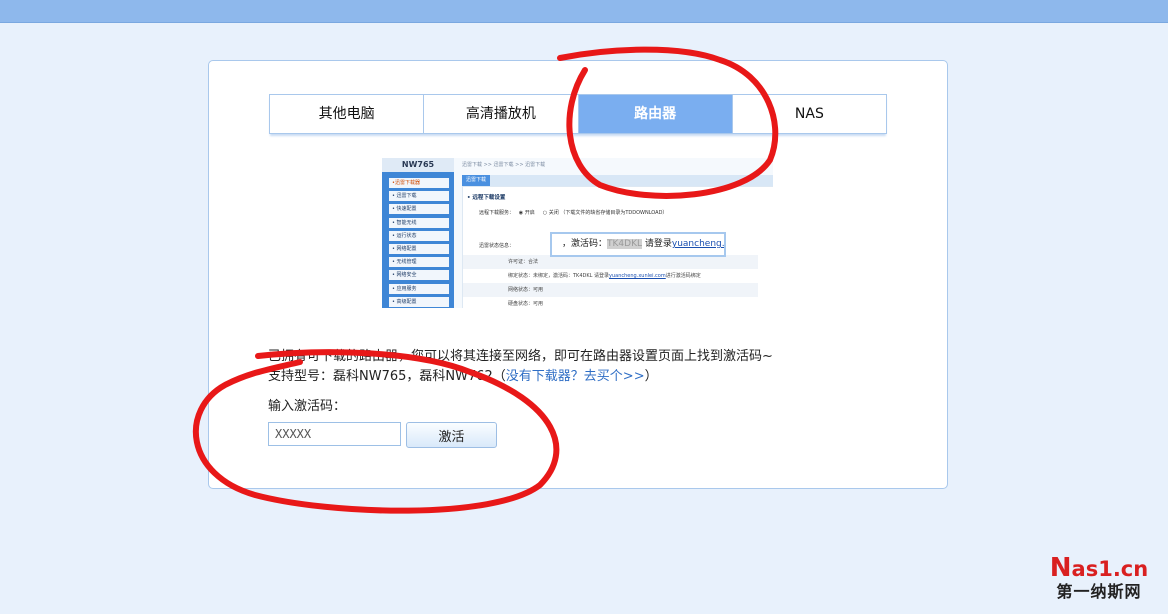 The image size is (1168, 614). I want to click on watermark-site-name: 第一纳斯网, so click(1099, 591).